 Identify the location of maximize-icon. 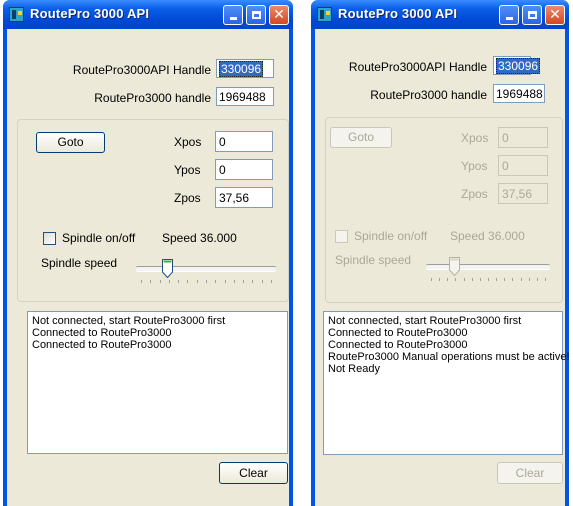
(532, 15).